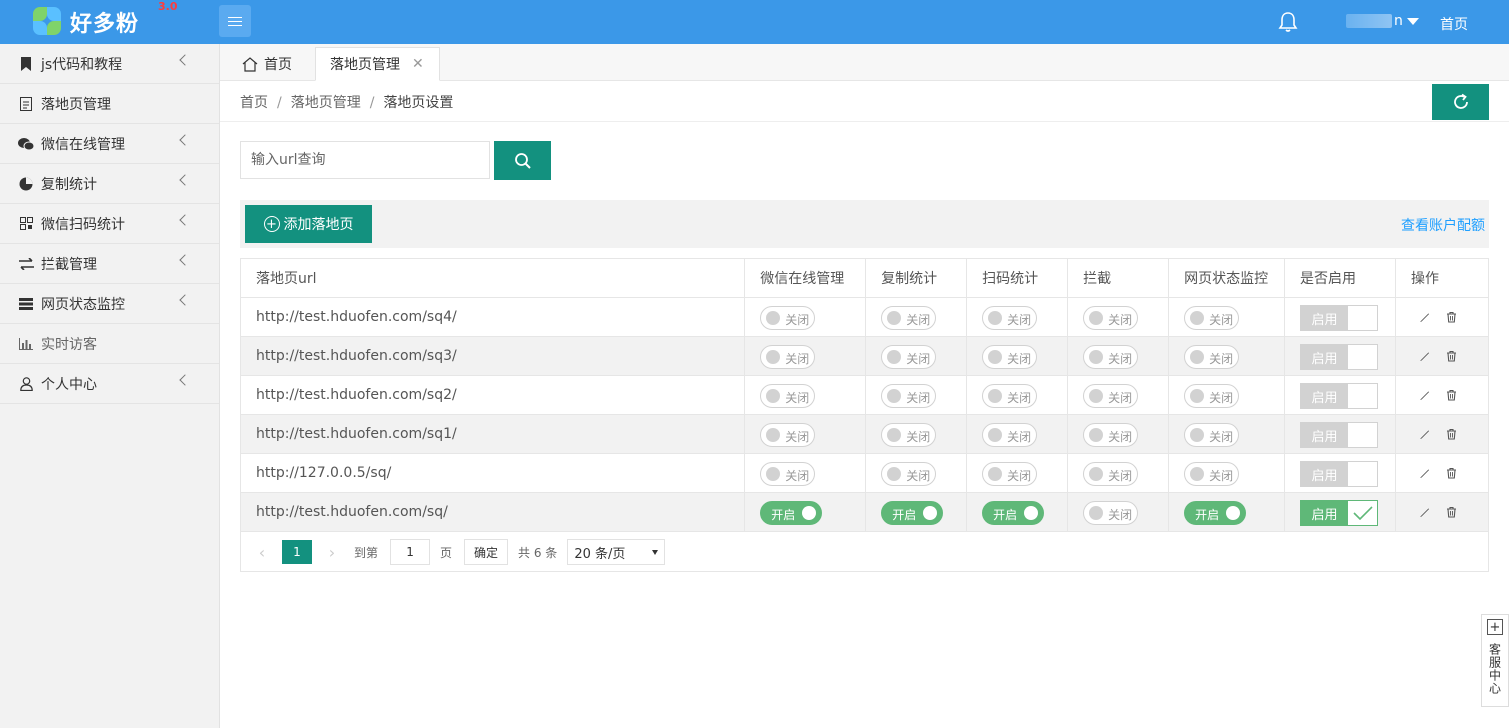 This screenshot has height=728, width=1509. Describe the element at coordinates (297, 552) in the screenshot. I see `current-page: 1` at that location.